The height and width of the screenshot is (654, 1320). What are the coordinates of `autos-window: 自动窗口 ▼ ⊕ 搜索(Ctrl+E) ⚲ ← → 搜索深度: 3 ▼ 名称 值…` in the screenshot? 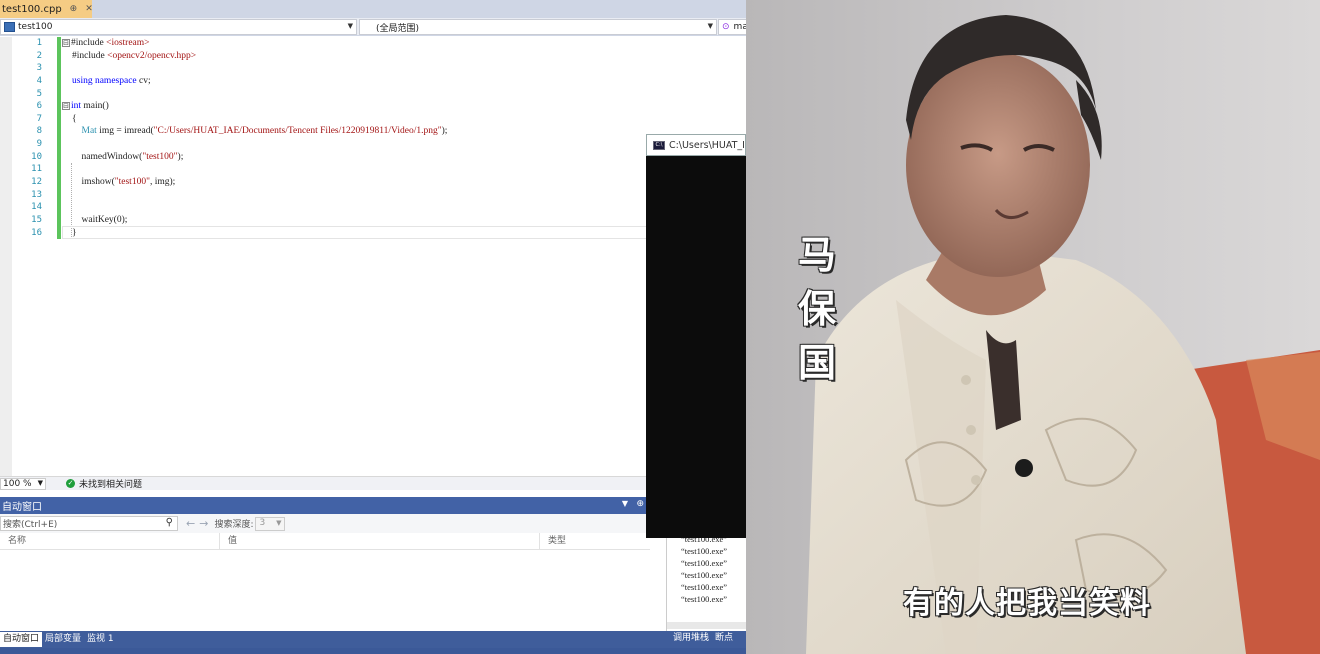 It's located at (325, 564).